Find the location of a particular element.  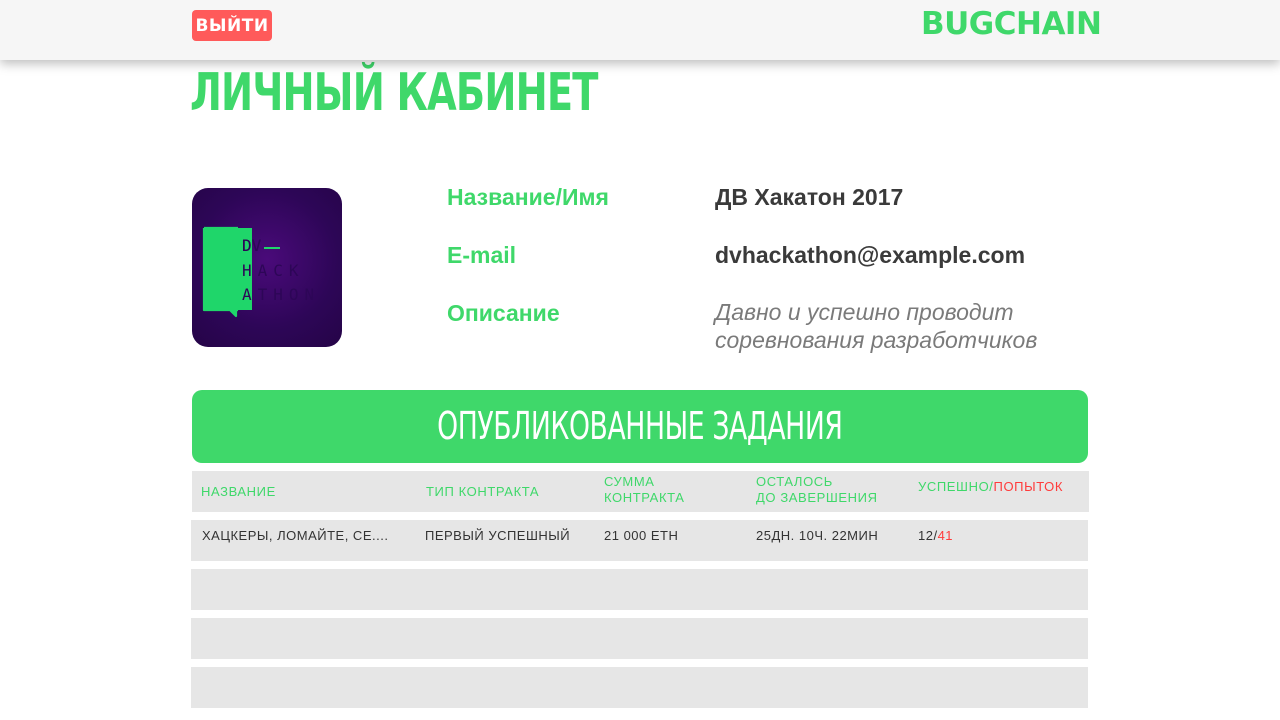

dv-hackathon-logo-icon: DV DV HACK ATHON is located at coordinates (261, 272).